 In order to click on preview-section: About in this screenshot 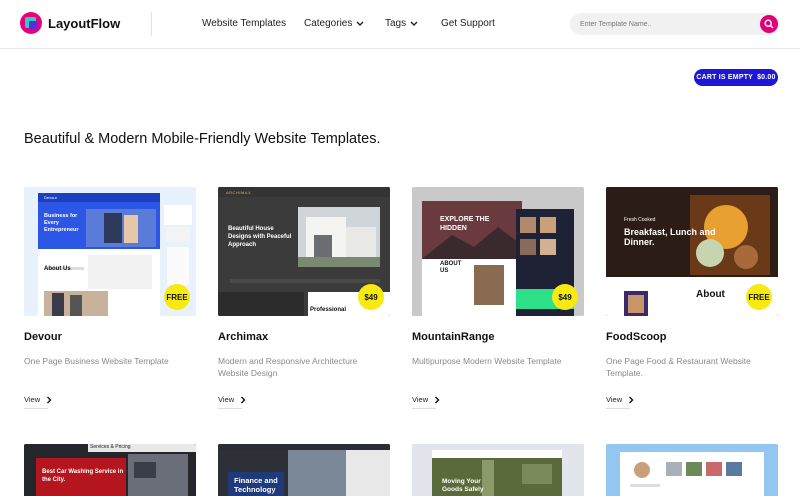, I will do `click(710, 294)`.